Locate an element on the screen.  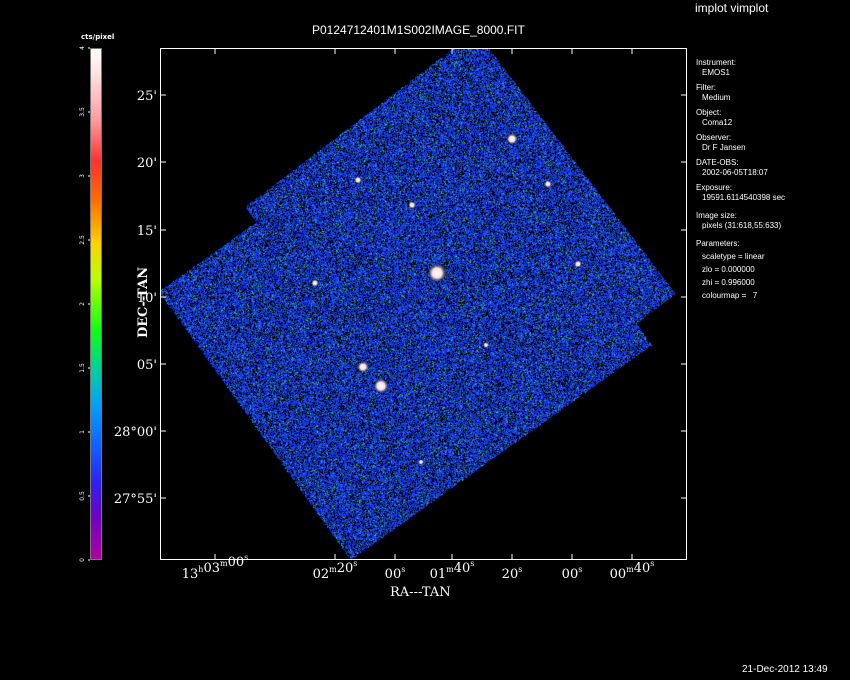
param-scaletype: scaletype = linear is located at coordinates (733, 256).